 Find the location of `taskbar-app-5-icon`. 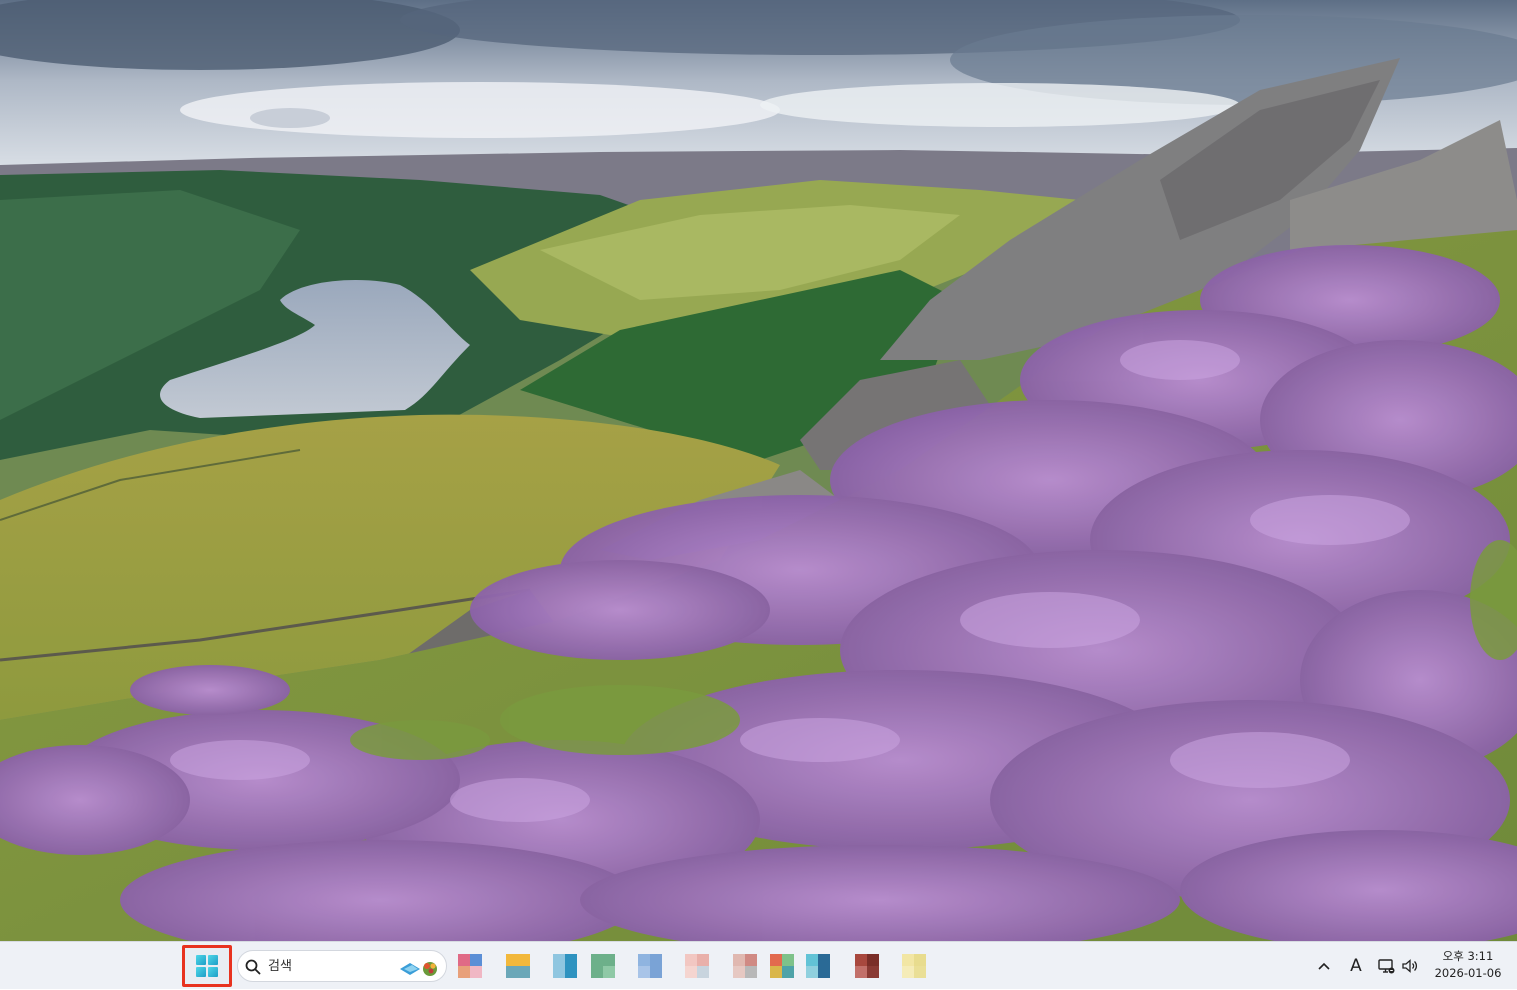

taskbar-app-5-icon is located at coordinates (650, 966).